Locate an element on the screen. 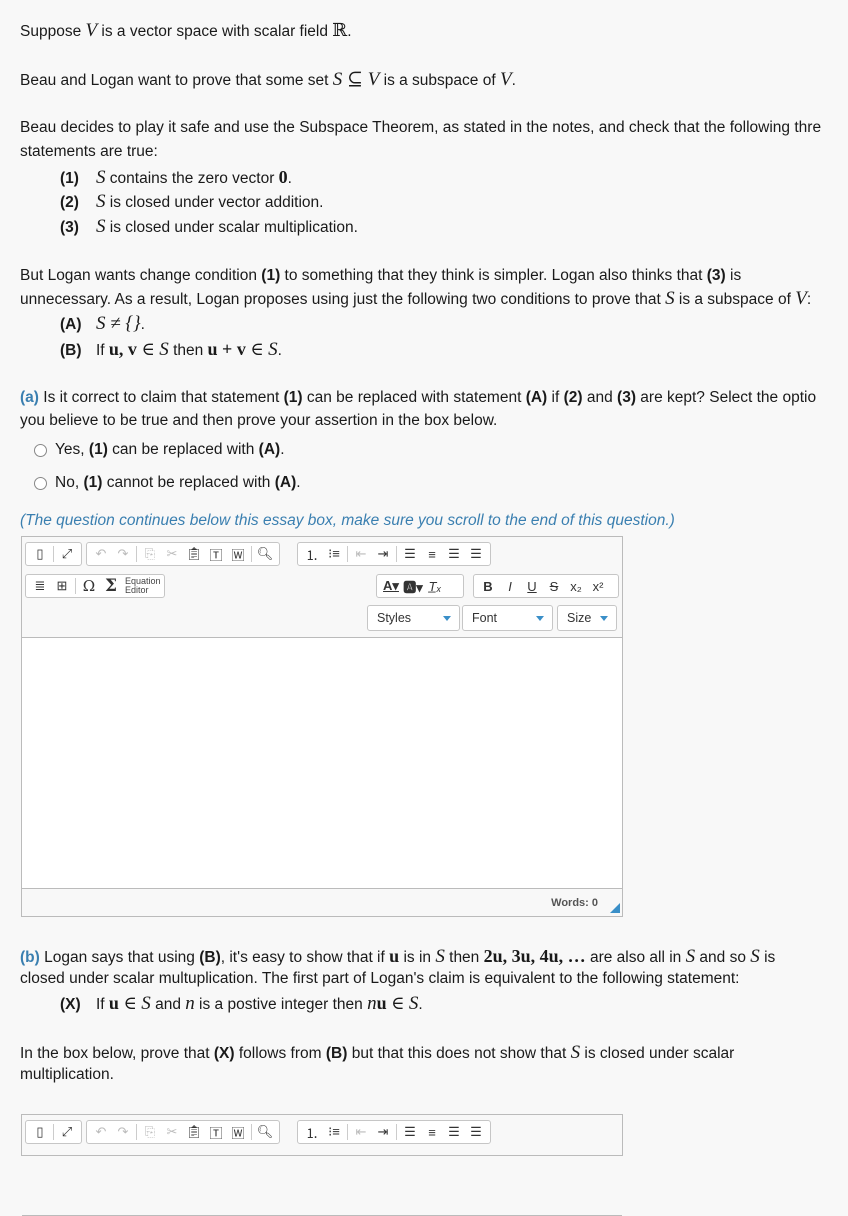 The height and width of the screenshot is (1216, 848). text: No, is located at coordinates (67, 482).